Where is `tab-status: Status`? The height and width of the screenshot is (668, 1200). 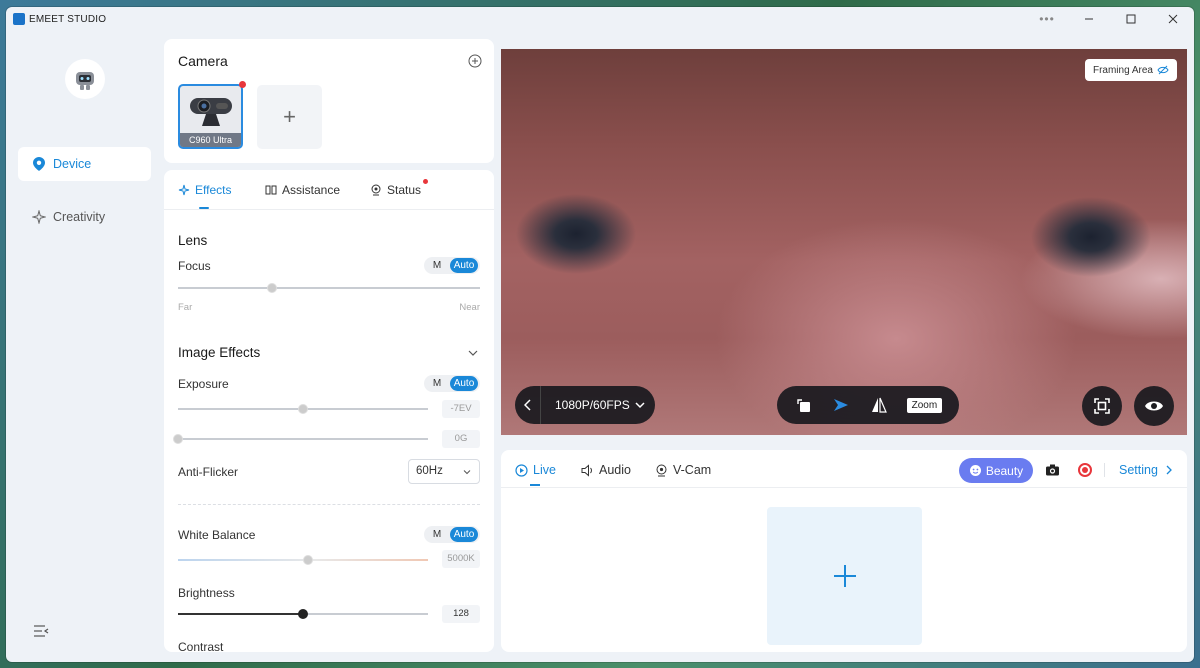
tab-status: Status is located at coordinates (395, 190).